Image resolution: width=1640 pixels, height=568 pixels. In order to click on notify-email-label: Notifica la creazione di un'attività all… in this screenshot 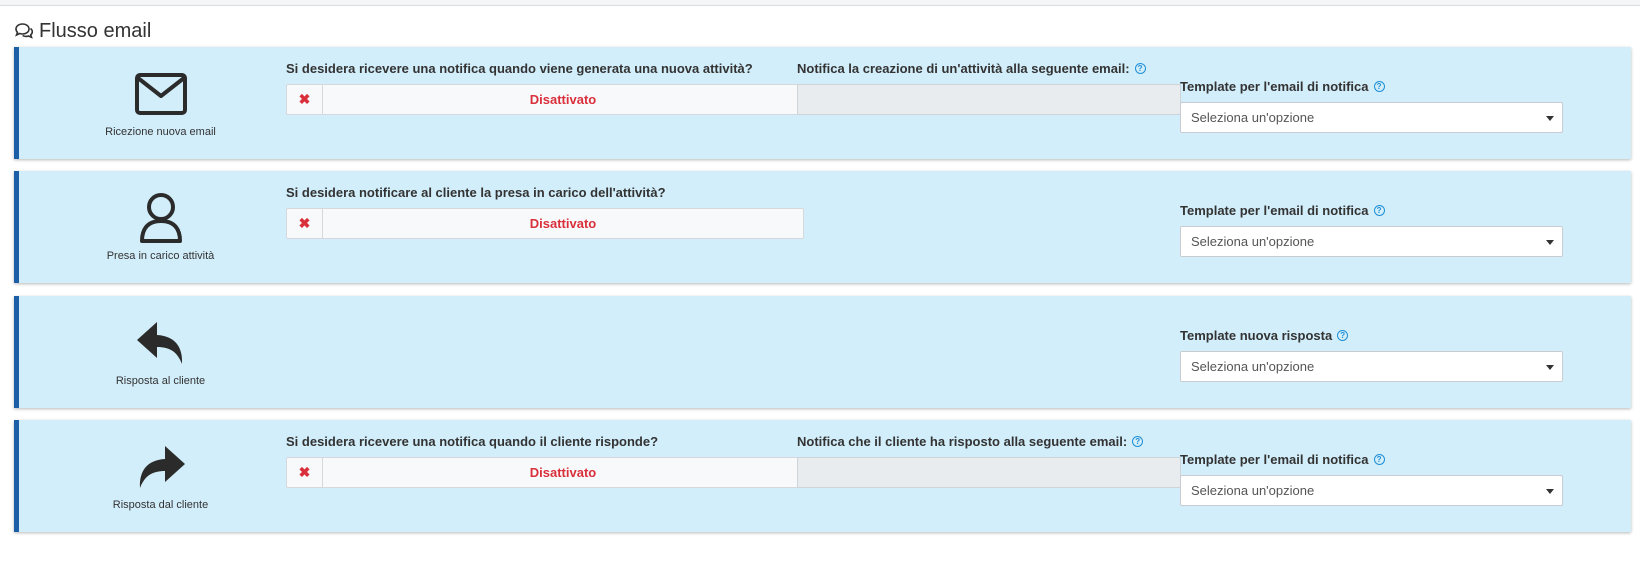, I will do `click(971, 68)`.